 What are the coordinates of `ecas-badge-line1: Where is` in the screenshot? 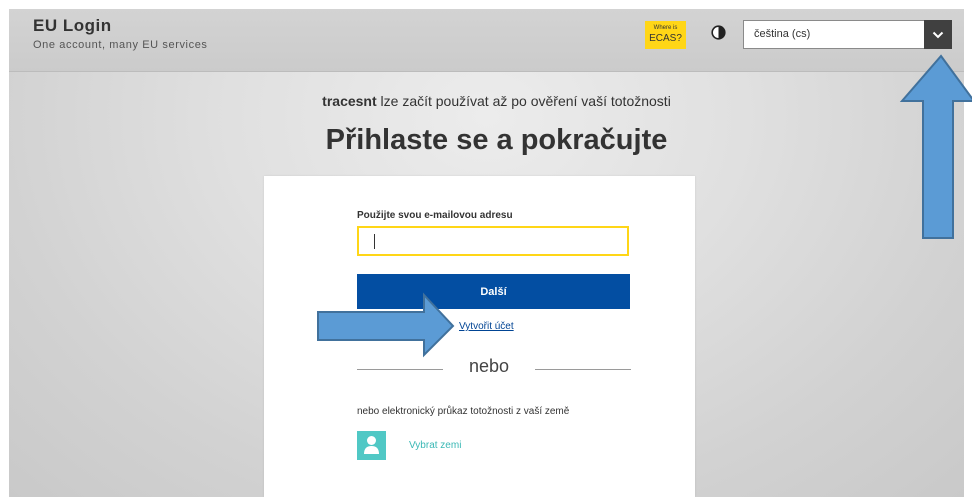 It's located at (665, 28).